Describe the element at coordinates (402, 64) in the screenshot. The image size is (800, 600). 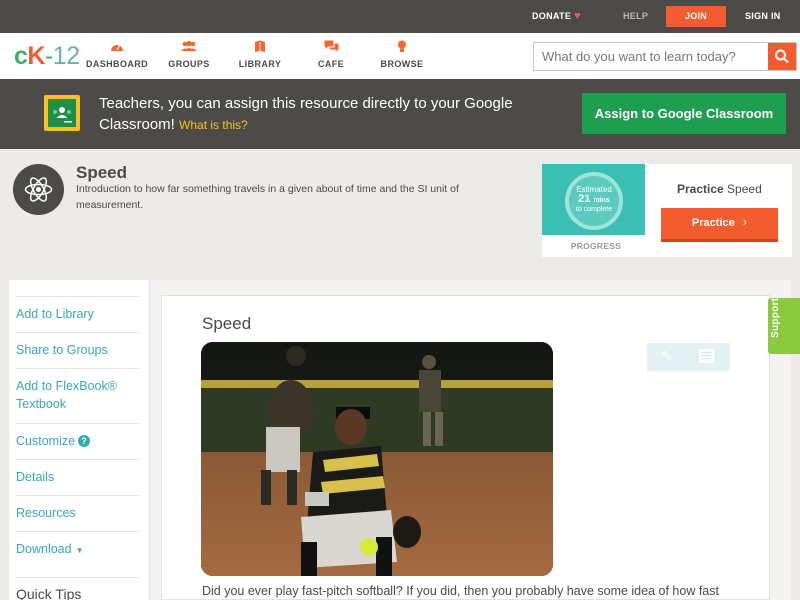
I see `nav-browse-label: BROWSE` at that location.